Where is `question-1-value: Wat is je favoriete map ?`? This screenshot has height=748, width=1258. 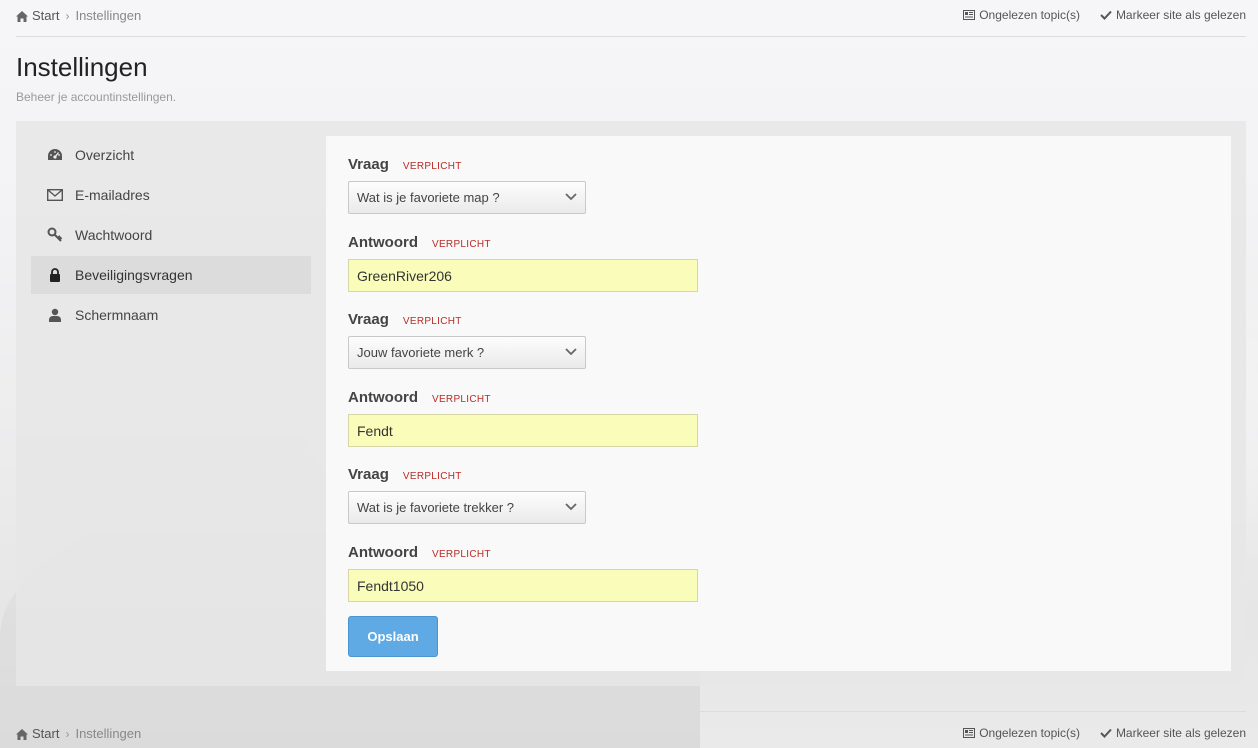
question-1-value: Wat is je favoriete map ? is located at coordinates (428, 197).